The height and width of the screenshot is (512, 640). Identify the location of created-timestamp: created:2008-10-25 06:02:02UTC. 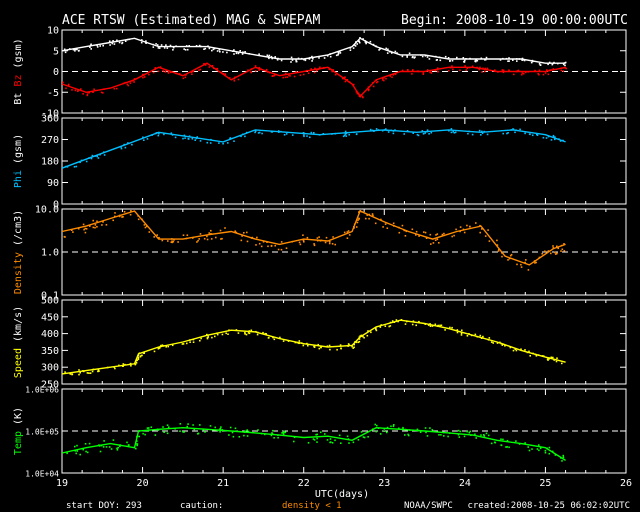
(548, 506).